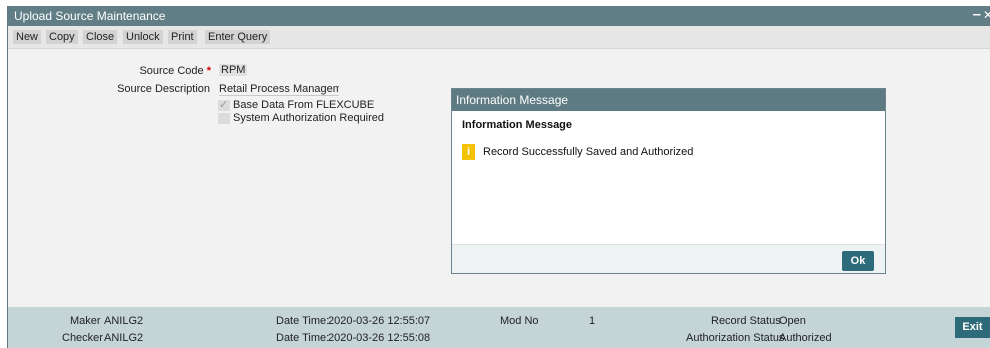  What do you see at coordinates (309, 118) in the screenshot?
I see `system-authorization-label: System Authorization Required` at bounding box center [309, 118].